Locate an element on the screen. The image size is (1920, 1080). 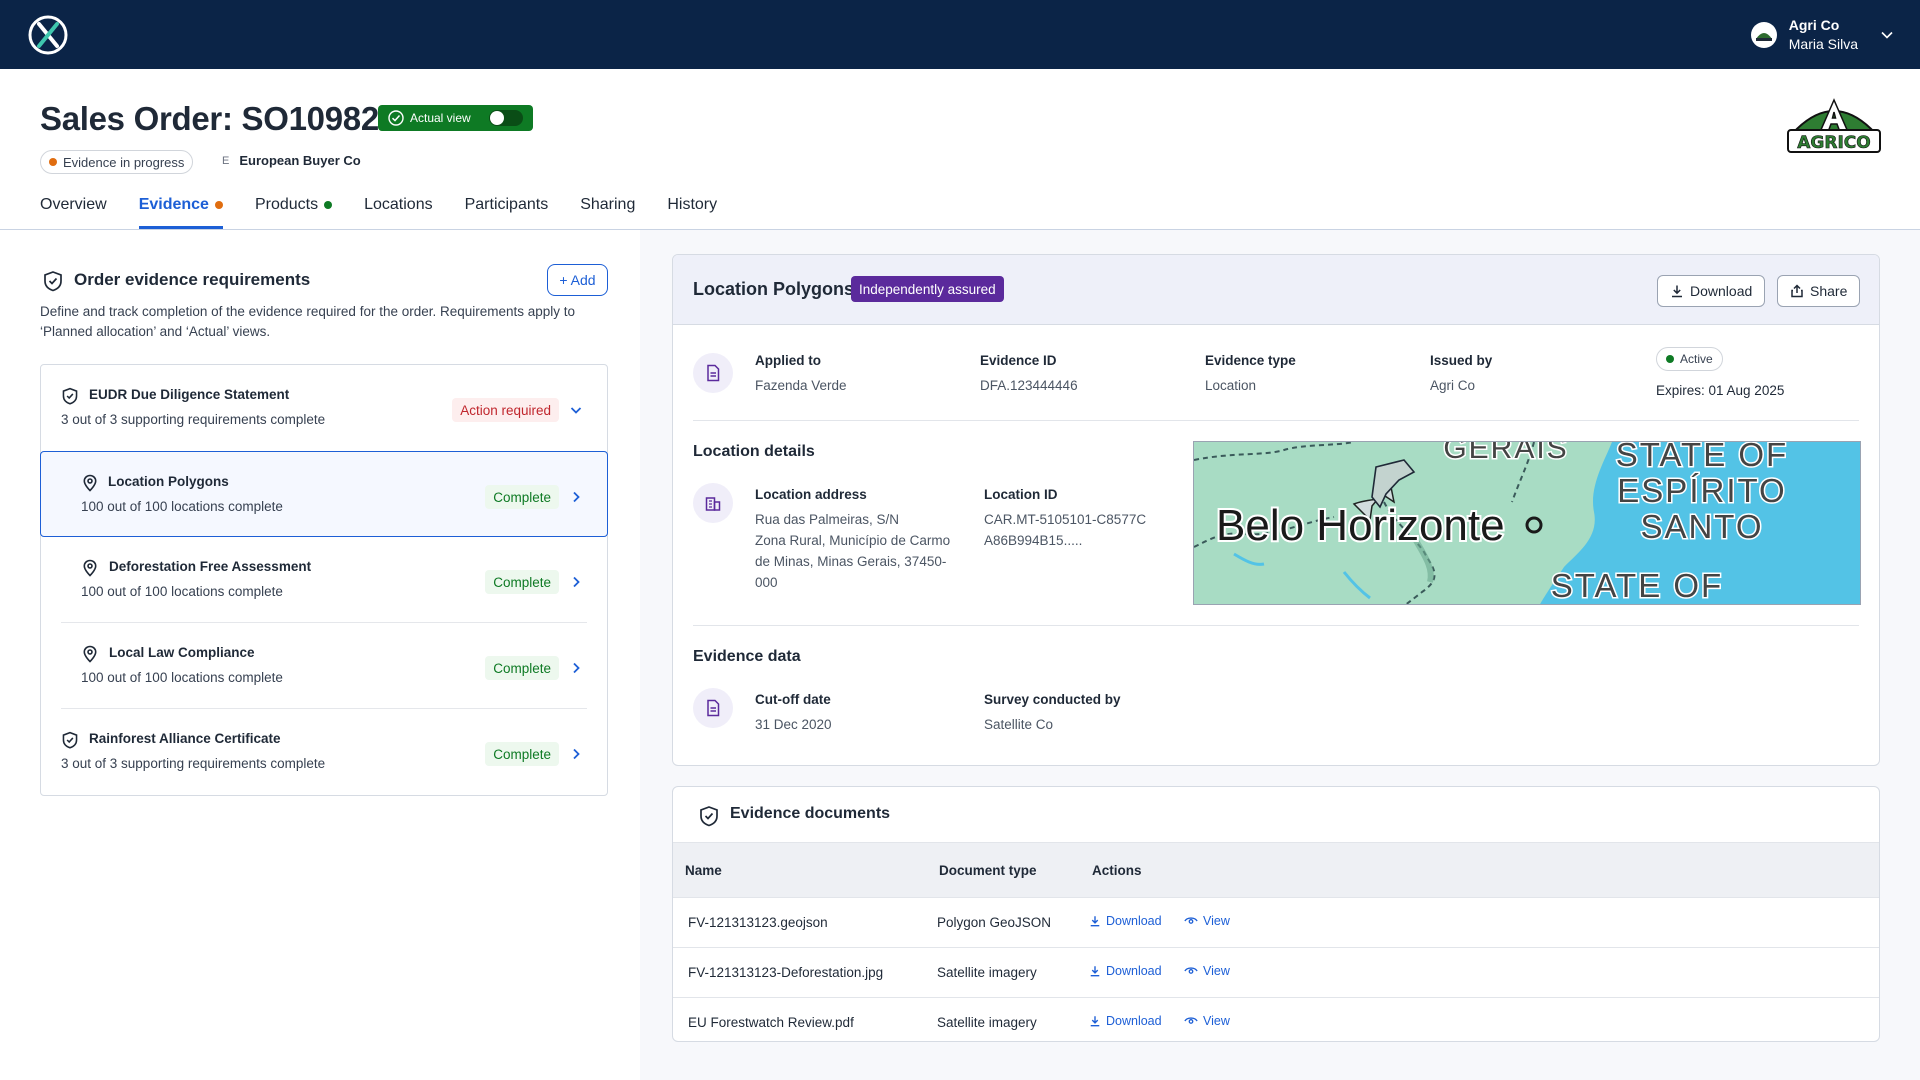
top-nav-bar: Agri Co Maria Silva is located at coordinates (960, 34).